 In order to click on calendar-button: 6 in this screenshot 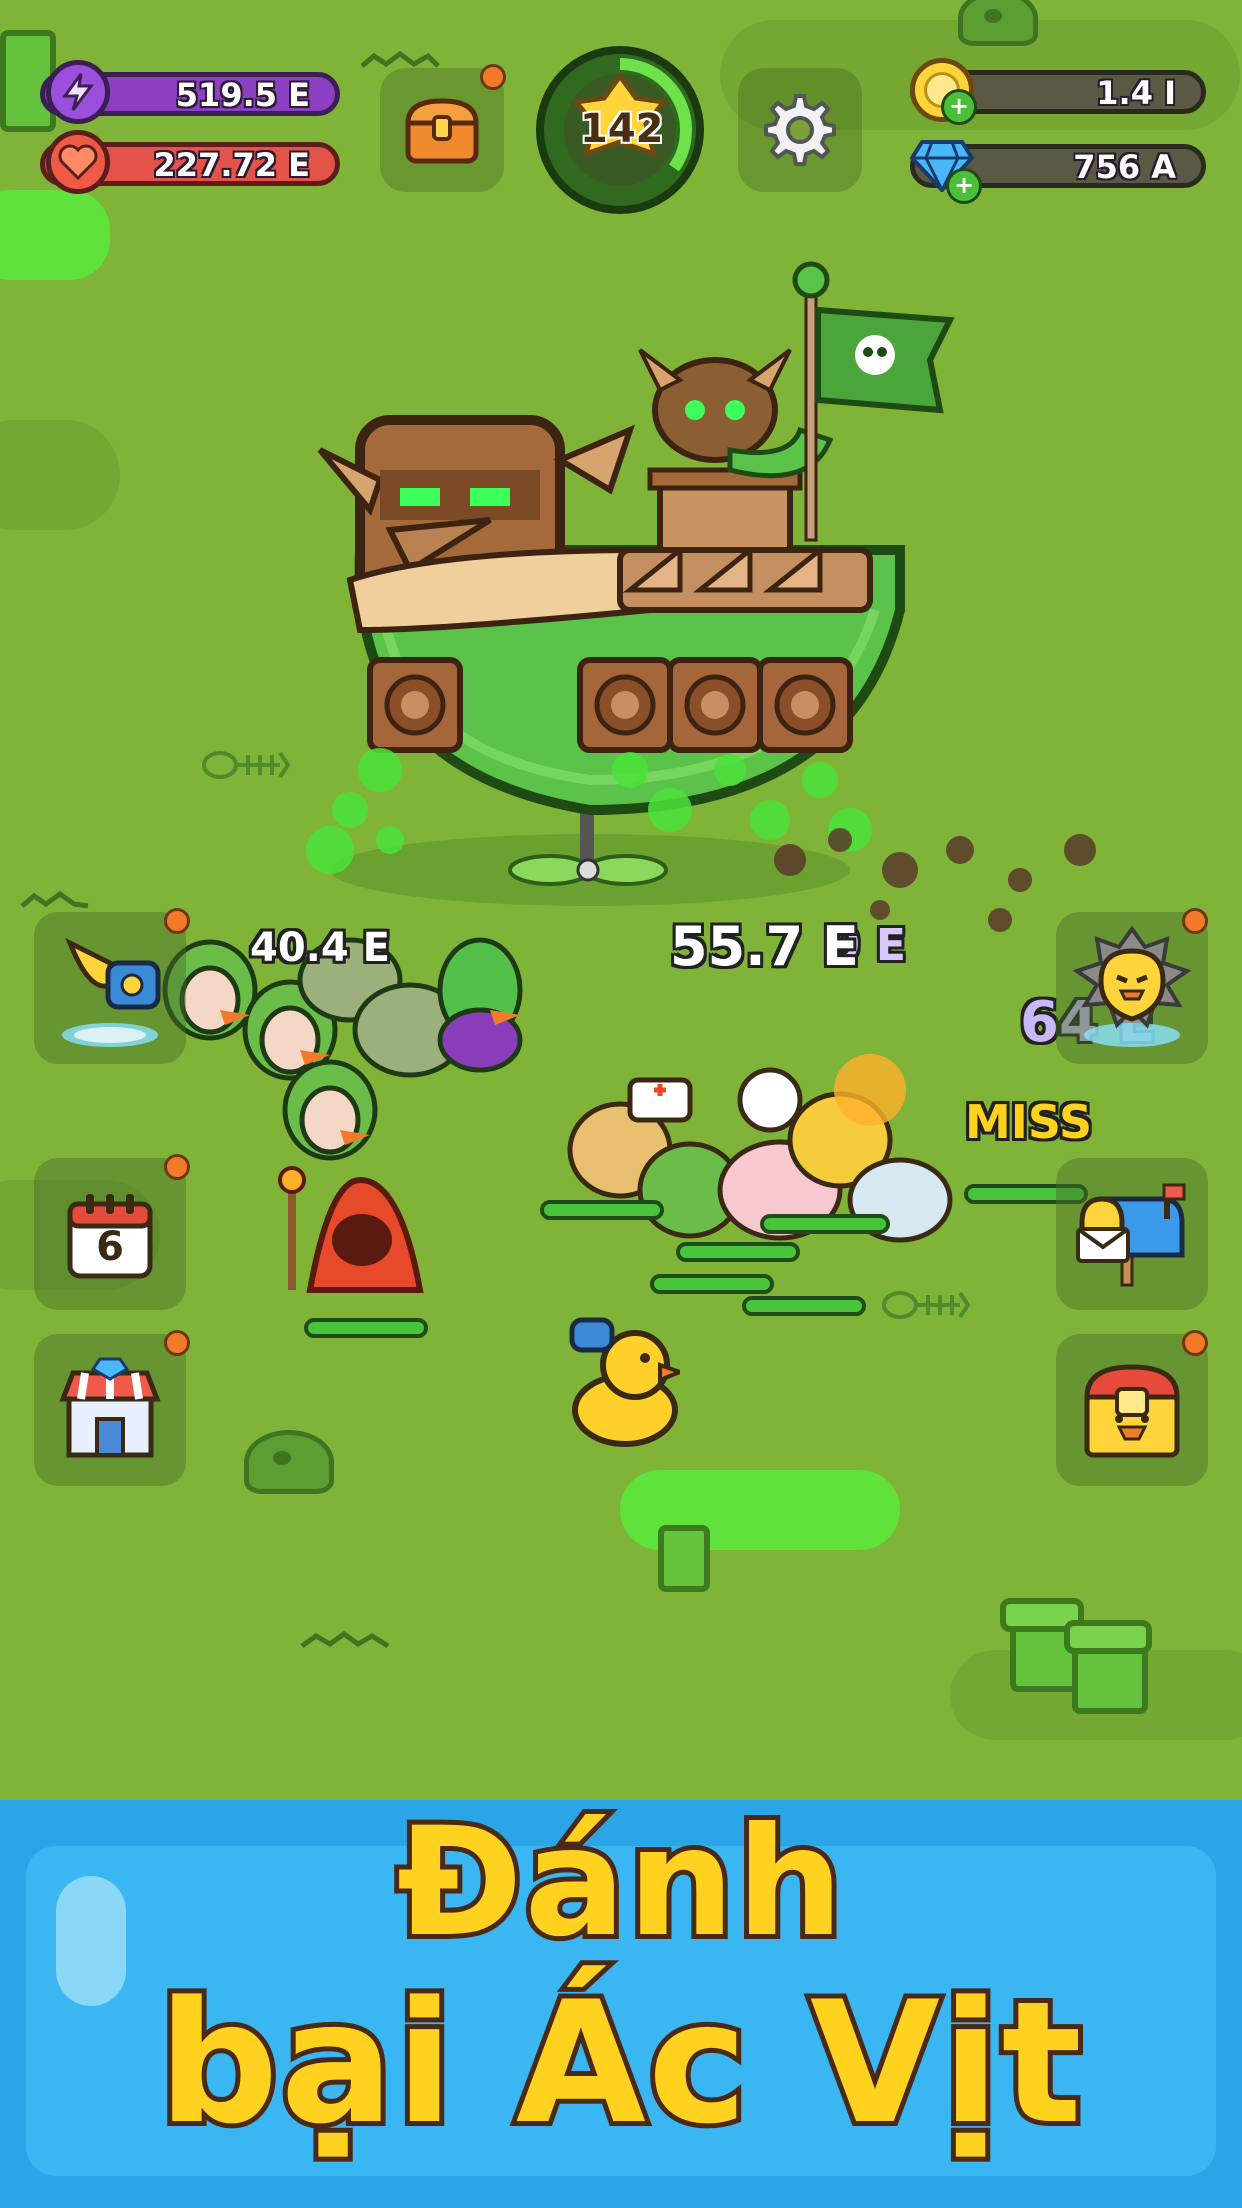, I will do `click(110, 1234)`.